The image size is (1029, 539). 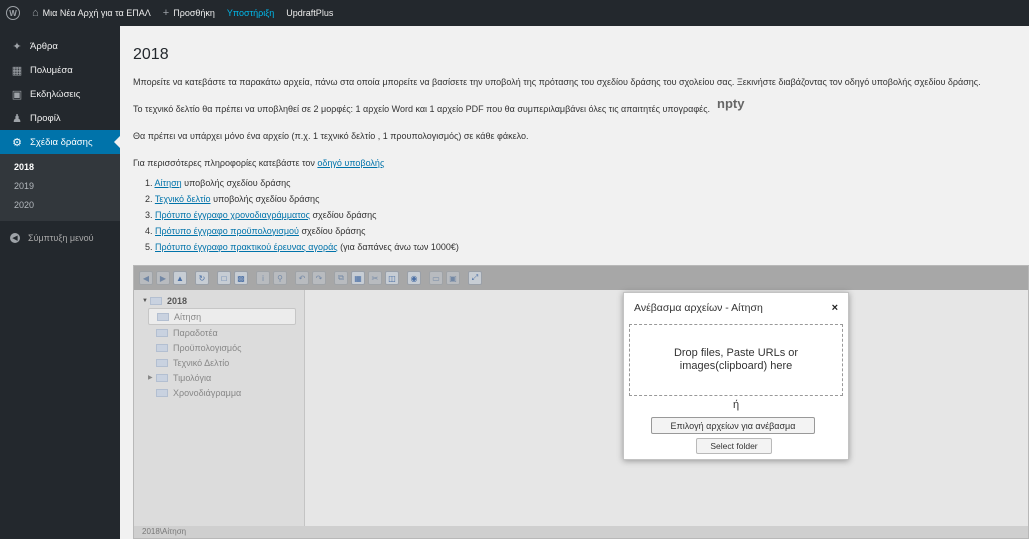 What do you see at coordinates (150, 247) in the screenshot?
I see `list-number: 5.` at bounding box center [150, 247].